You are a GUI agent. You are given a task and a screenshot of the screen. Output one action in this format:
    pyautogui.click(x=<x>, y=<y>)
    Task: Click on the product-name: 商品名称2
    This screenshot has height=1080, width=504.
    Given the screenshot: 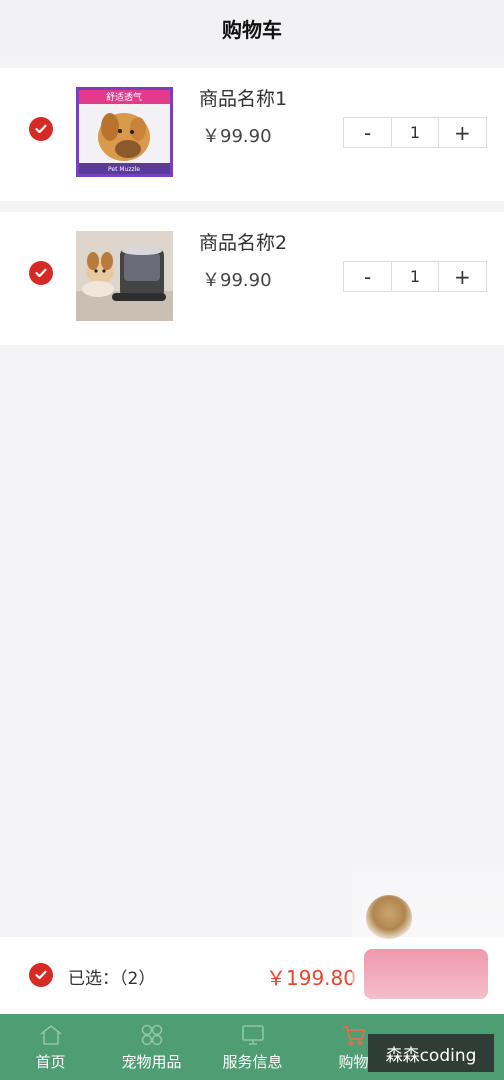 What is the action you would take?
    pyautogui.click(x=243, y=241)
    